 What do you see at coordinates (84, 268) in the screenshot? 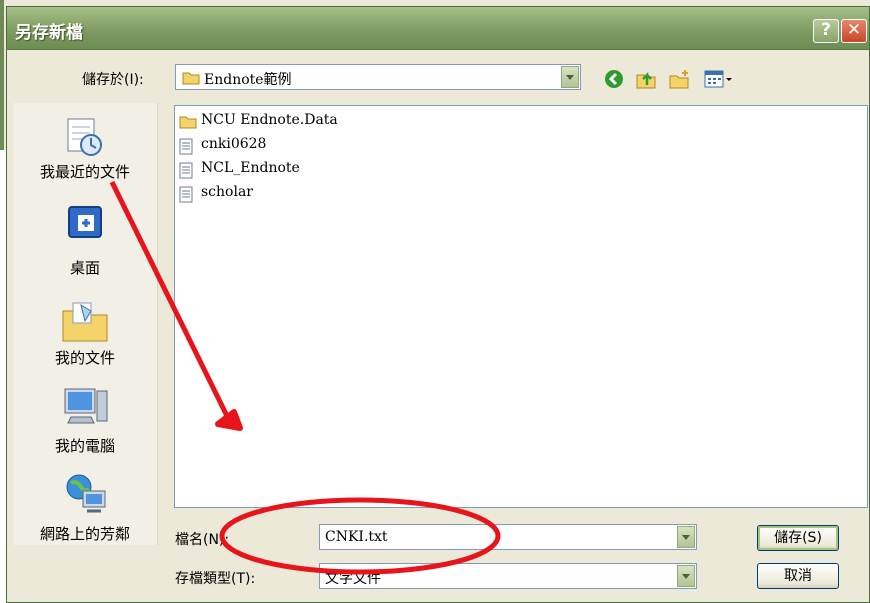
I see `place-desktop-label: 桌面` at bounding box center [84, 268].